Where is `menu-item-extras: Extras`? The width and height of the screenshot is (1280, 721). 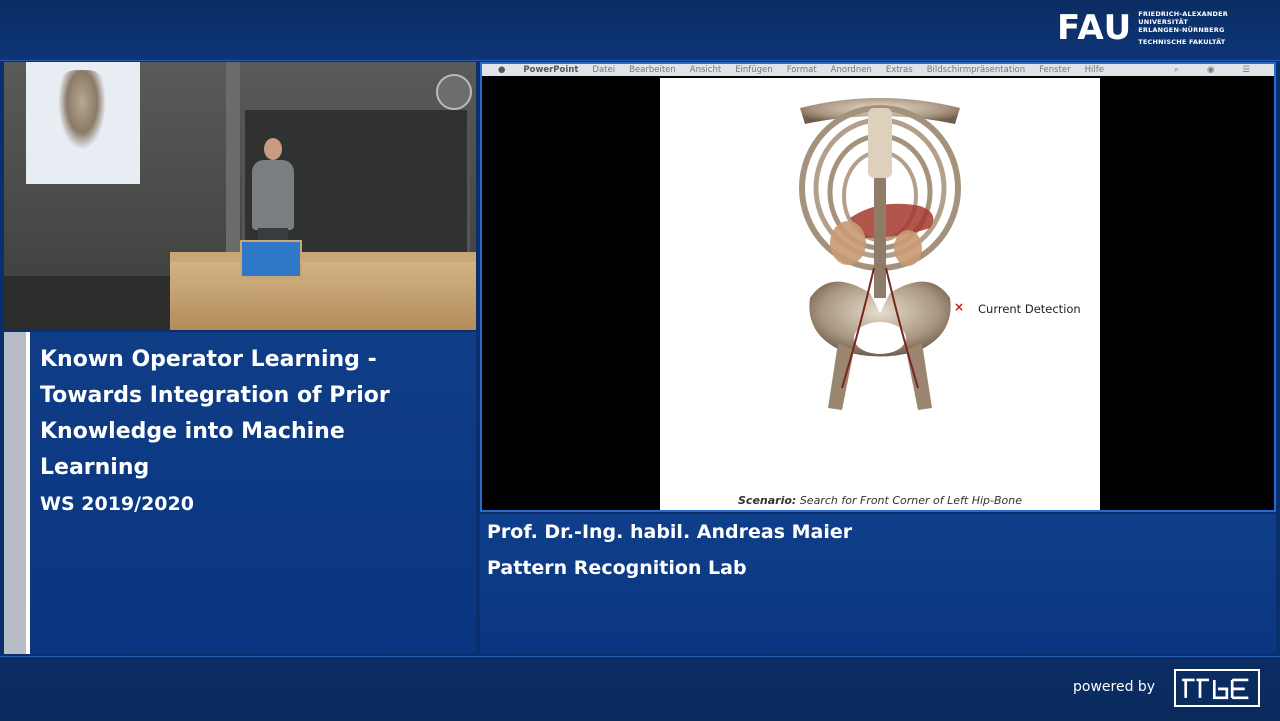
menu-item-extras: Extras is located at coordinates (899, 70).